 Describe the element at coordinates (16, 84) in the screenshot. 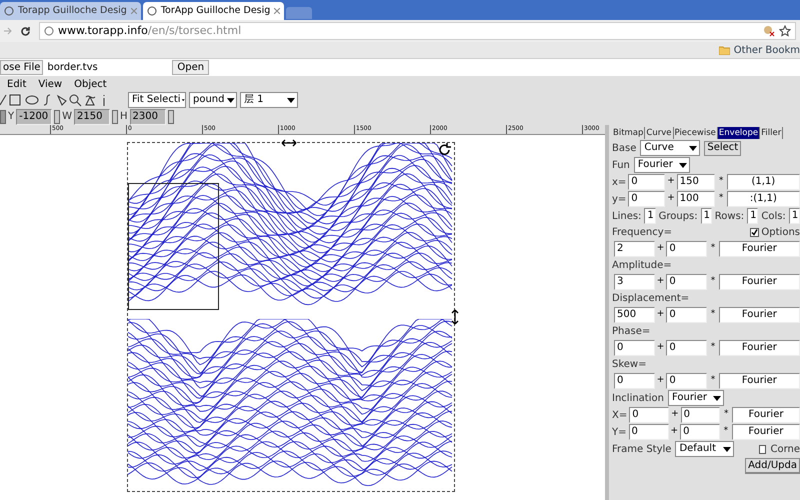

I see `menu-item: Edit` at that location.